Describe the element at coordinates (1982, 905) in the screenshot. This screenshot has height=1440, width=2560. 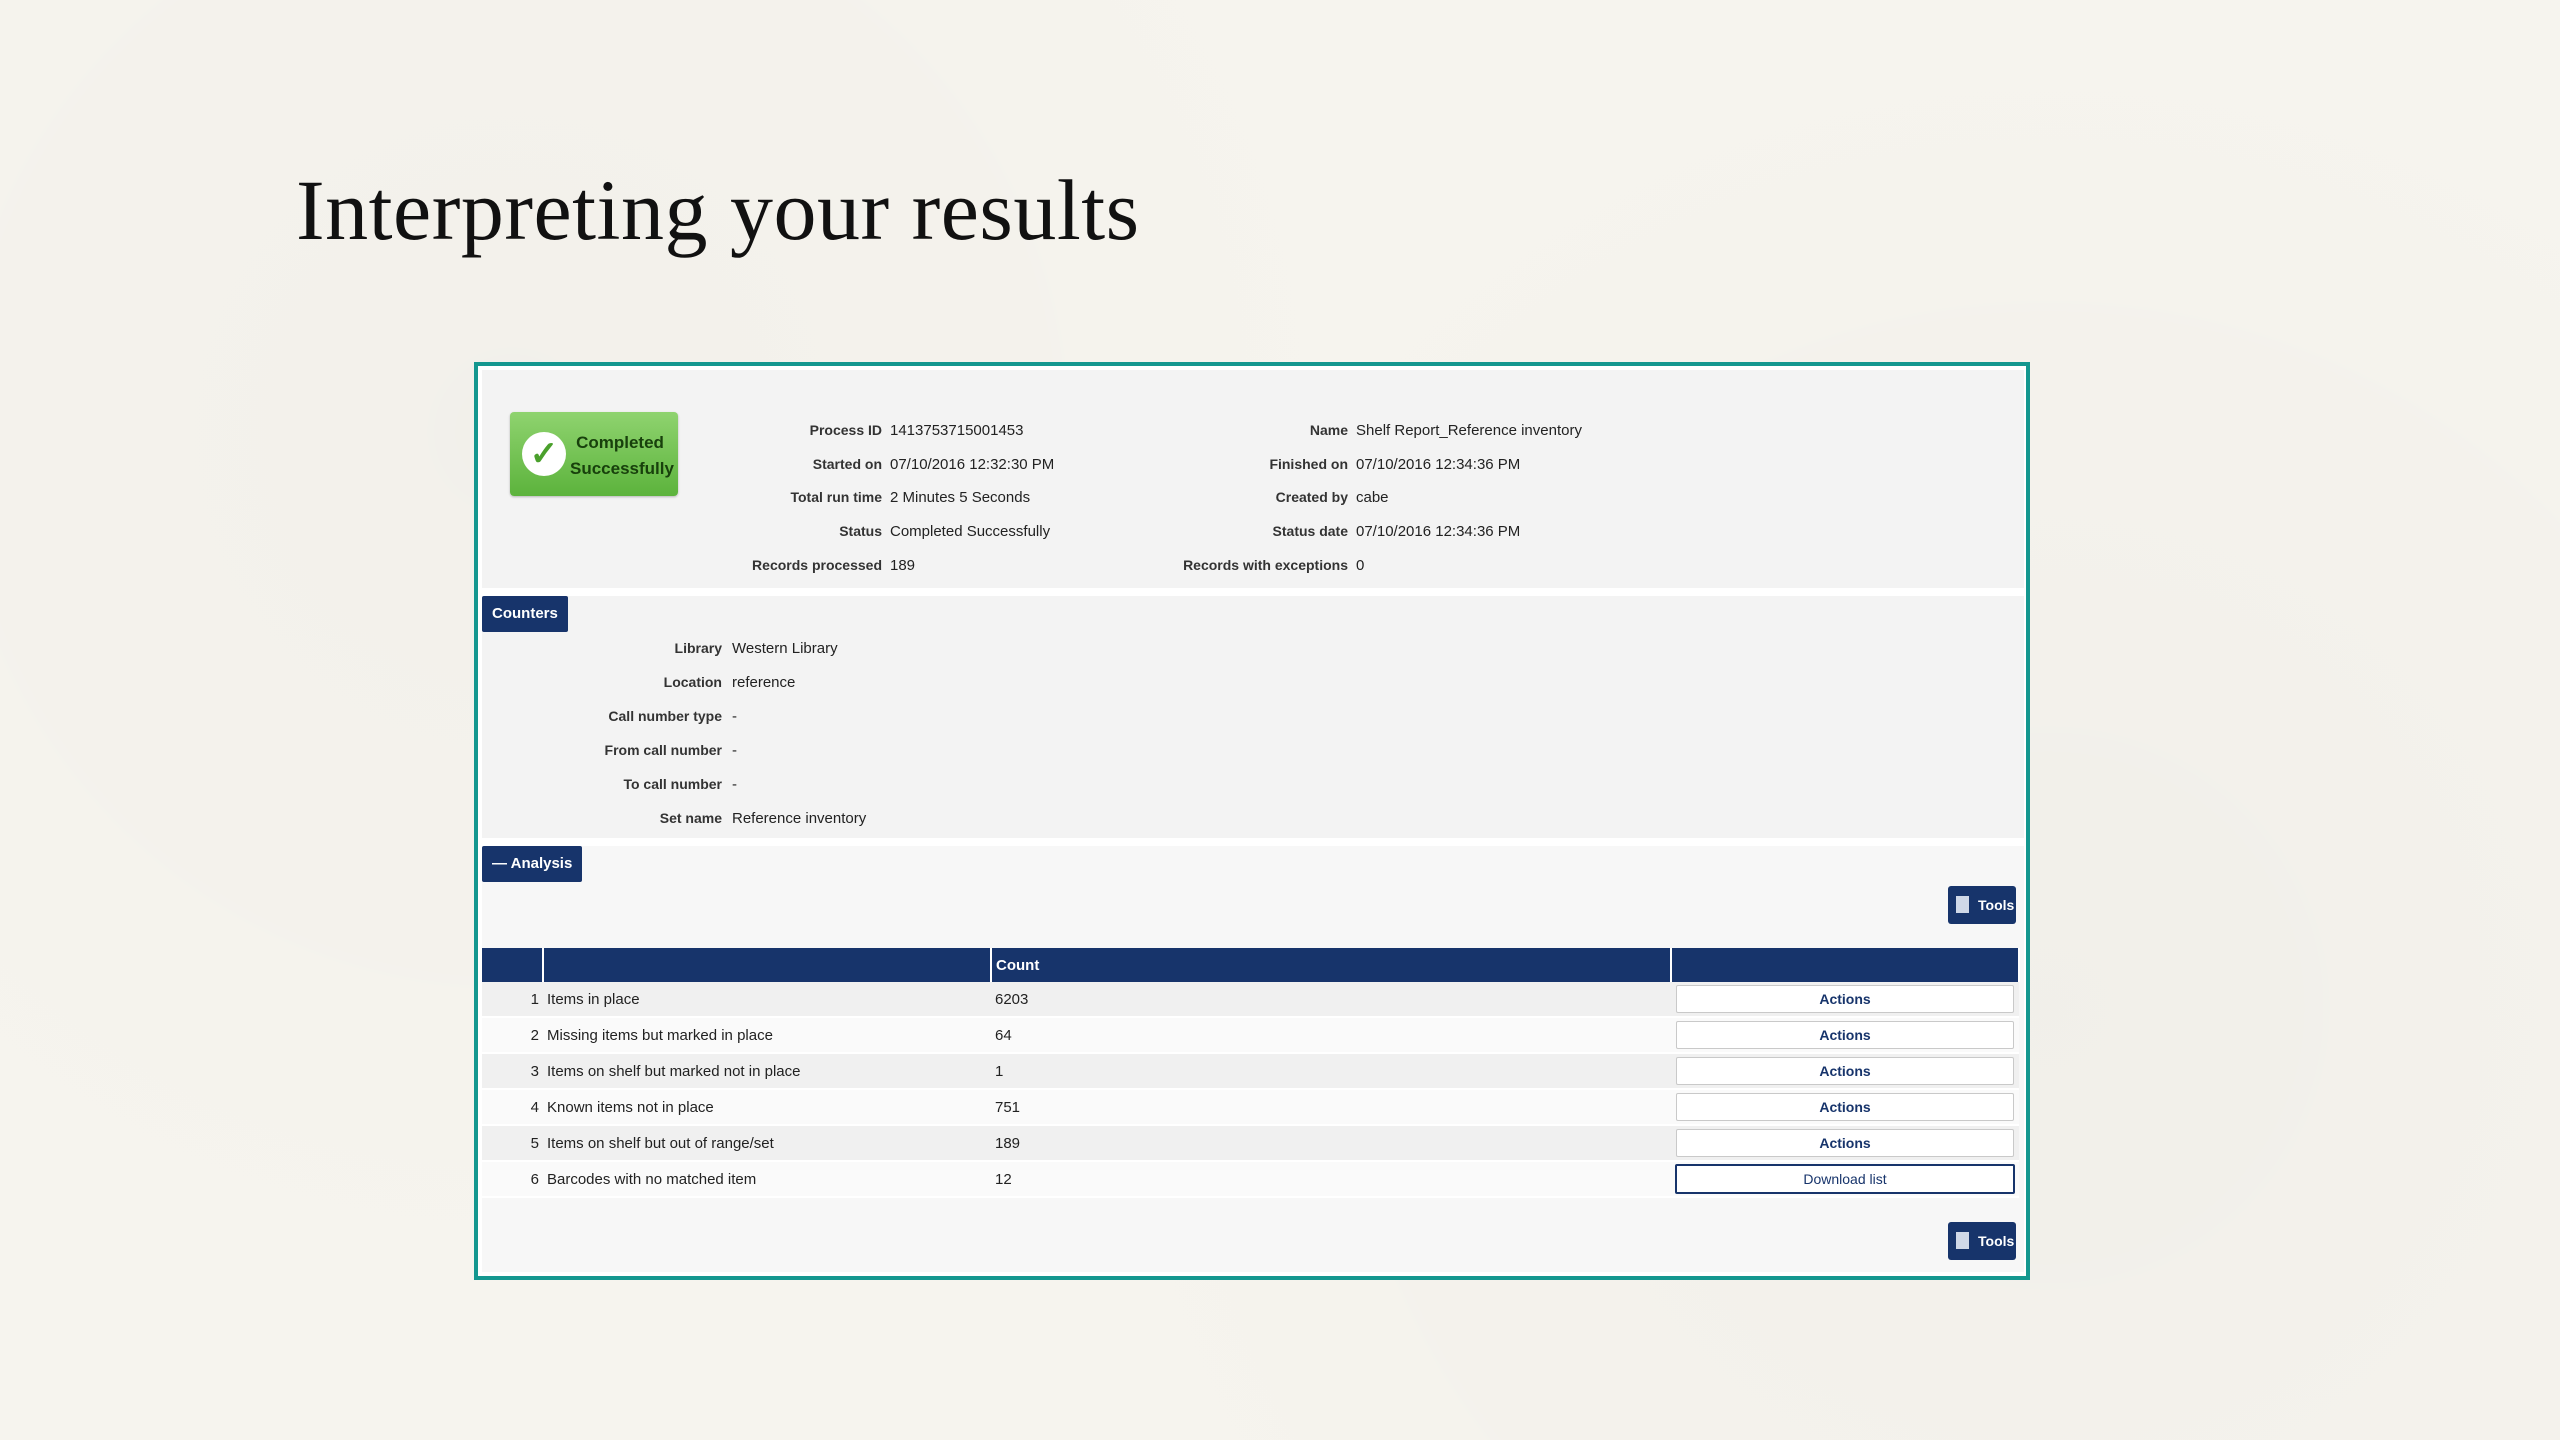
I see `tools-button-top: Tools` at that location.